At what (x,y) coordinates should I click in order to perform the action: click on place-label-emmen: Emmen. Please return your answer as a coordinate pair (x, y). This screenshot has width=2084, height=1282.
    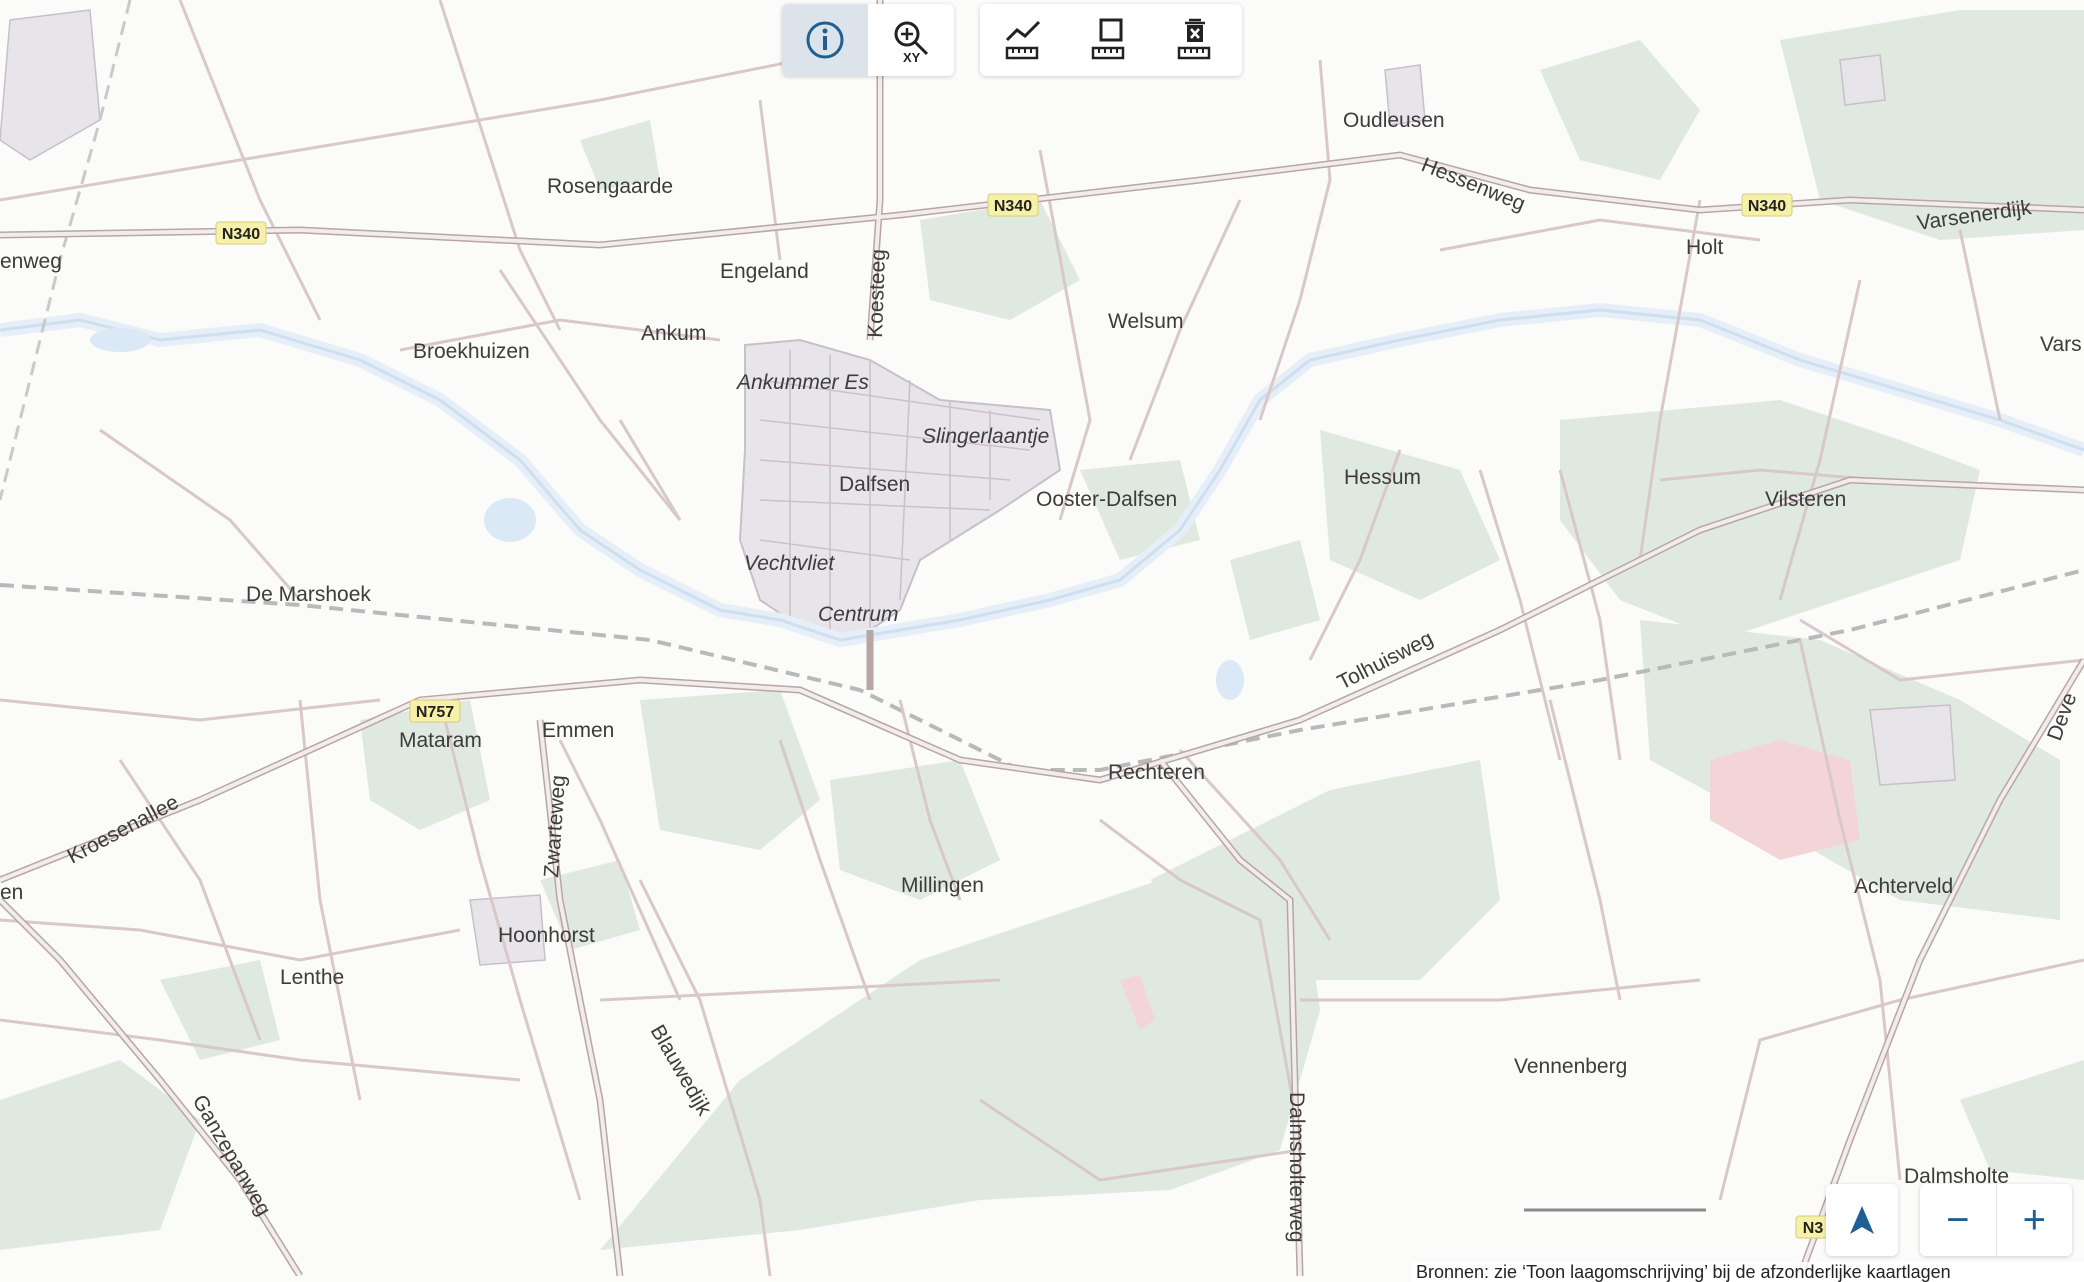
    Looking at the image, I should click on (578, 730).